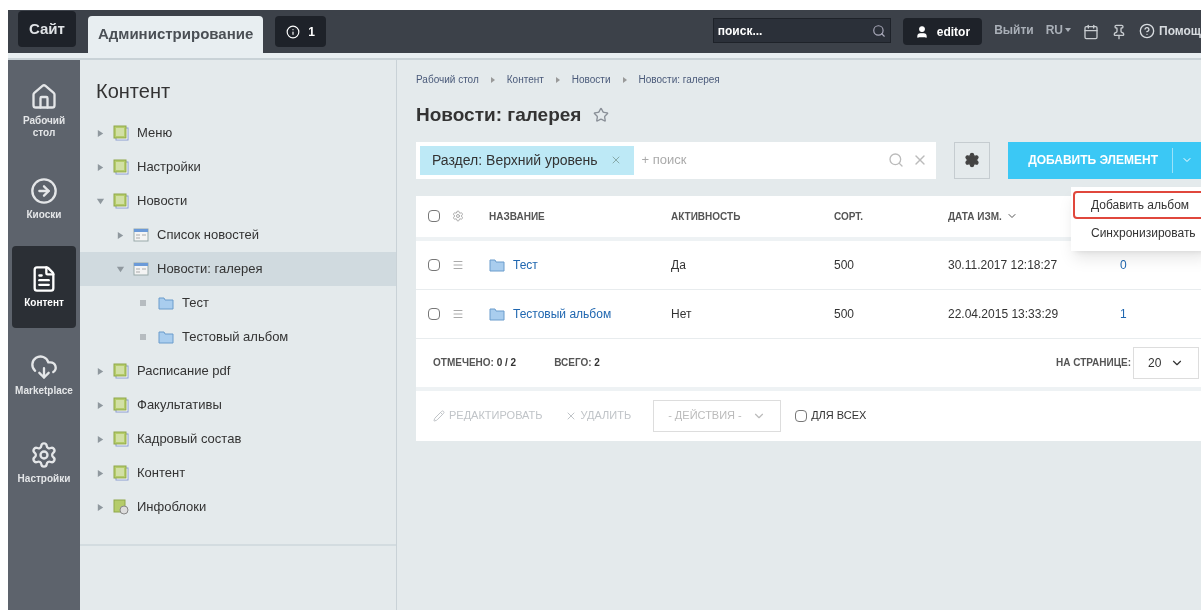 Image resolution: width=1201 pixels, height=610 pixels. What do you see at coordinates (172, 507) in the screenshot?
I see `tree-item-label: Инфоблоки` at bounding box center [172, 507].